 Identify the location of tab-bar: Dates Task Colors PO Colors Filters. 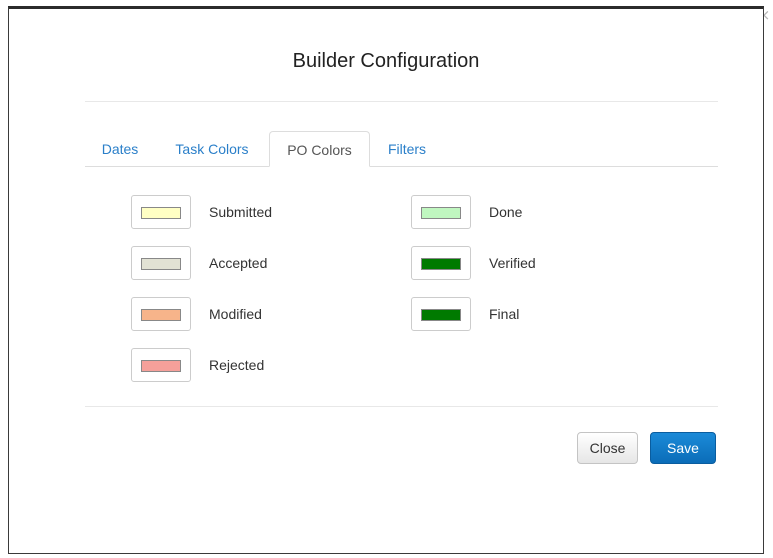
(401, 149).